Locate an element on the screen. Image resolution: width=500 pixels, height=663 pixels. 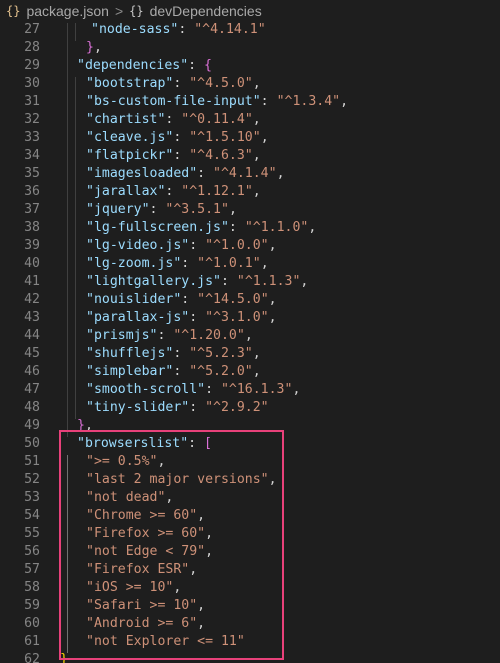
breadcrumb-symbol: devDependencies is located at coordinates (206, 11).